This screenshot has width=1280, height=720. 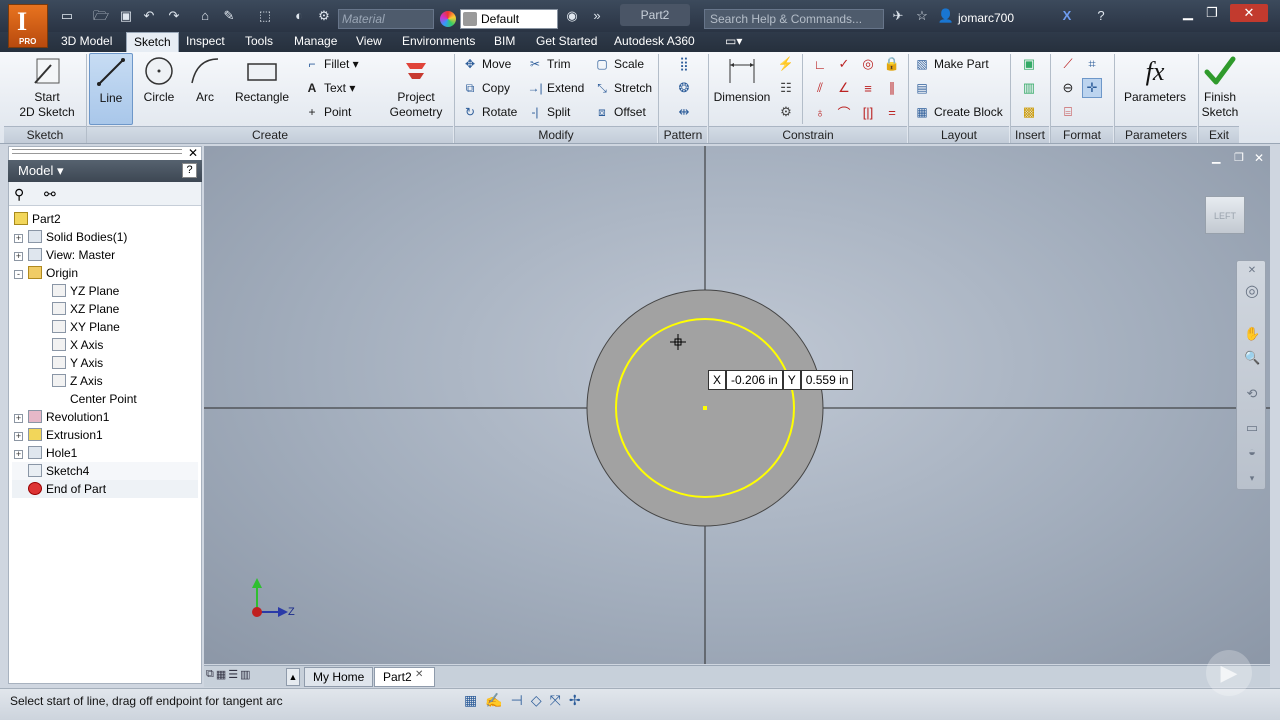 What do you see at coordinates (28, 26) in the screenshot?
I see `application-menu-button: I PRO` at bounding box center [28, 26].